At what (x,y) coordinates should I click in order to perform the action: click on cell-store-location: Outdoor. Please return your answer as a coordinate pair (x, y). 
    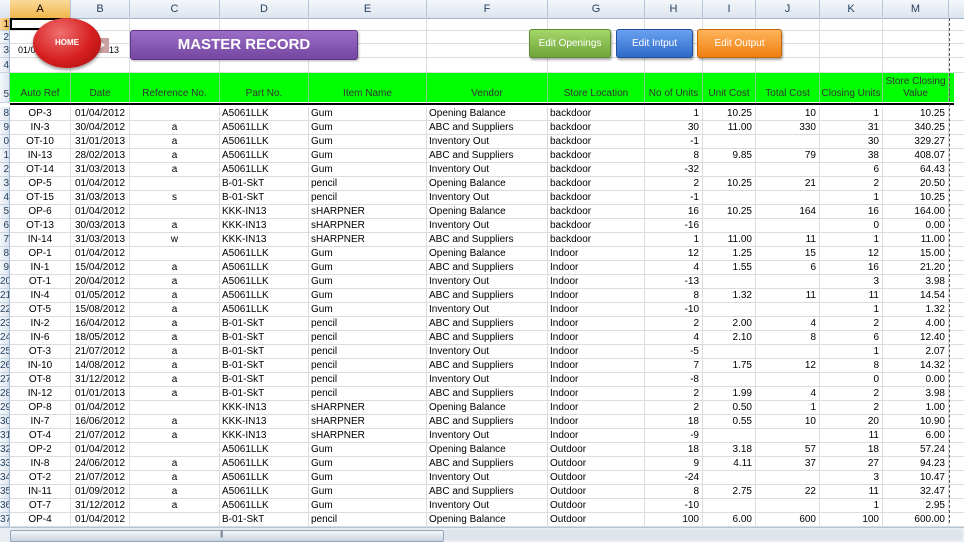
    Looking at the image, I should click on (596, 477).